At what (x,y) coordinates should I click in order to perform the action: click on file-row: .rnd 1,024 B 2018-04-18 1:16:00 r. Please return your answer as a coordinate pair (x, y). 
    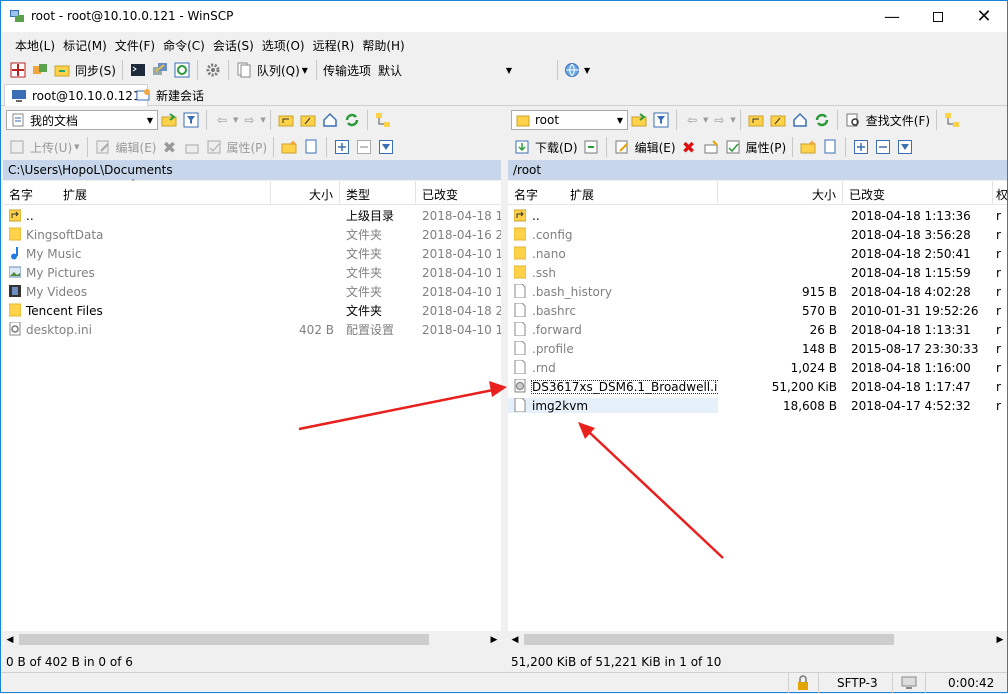
    Looking at the image, I should click on (757, 367).